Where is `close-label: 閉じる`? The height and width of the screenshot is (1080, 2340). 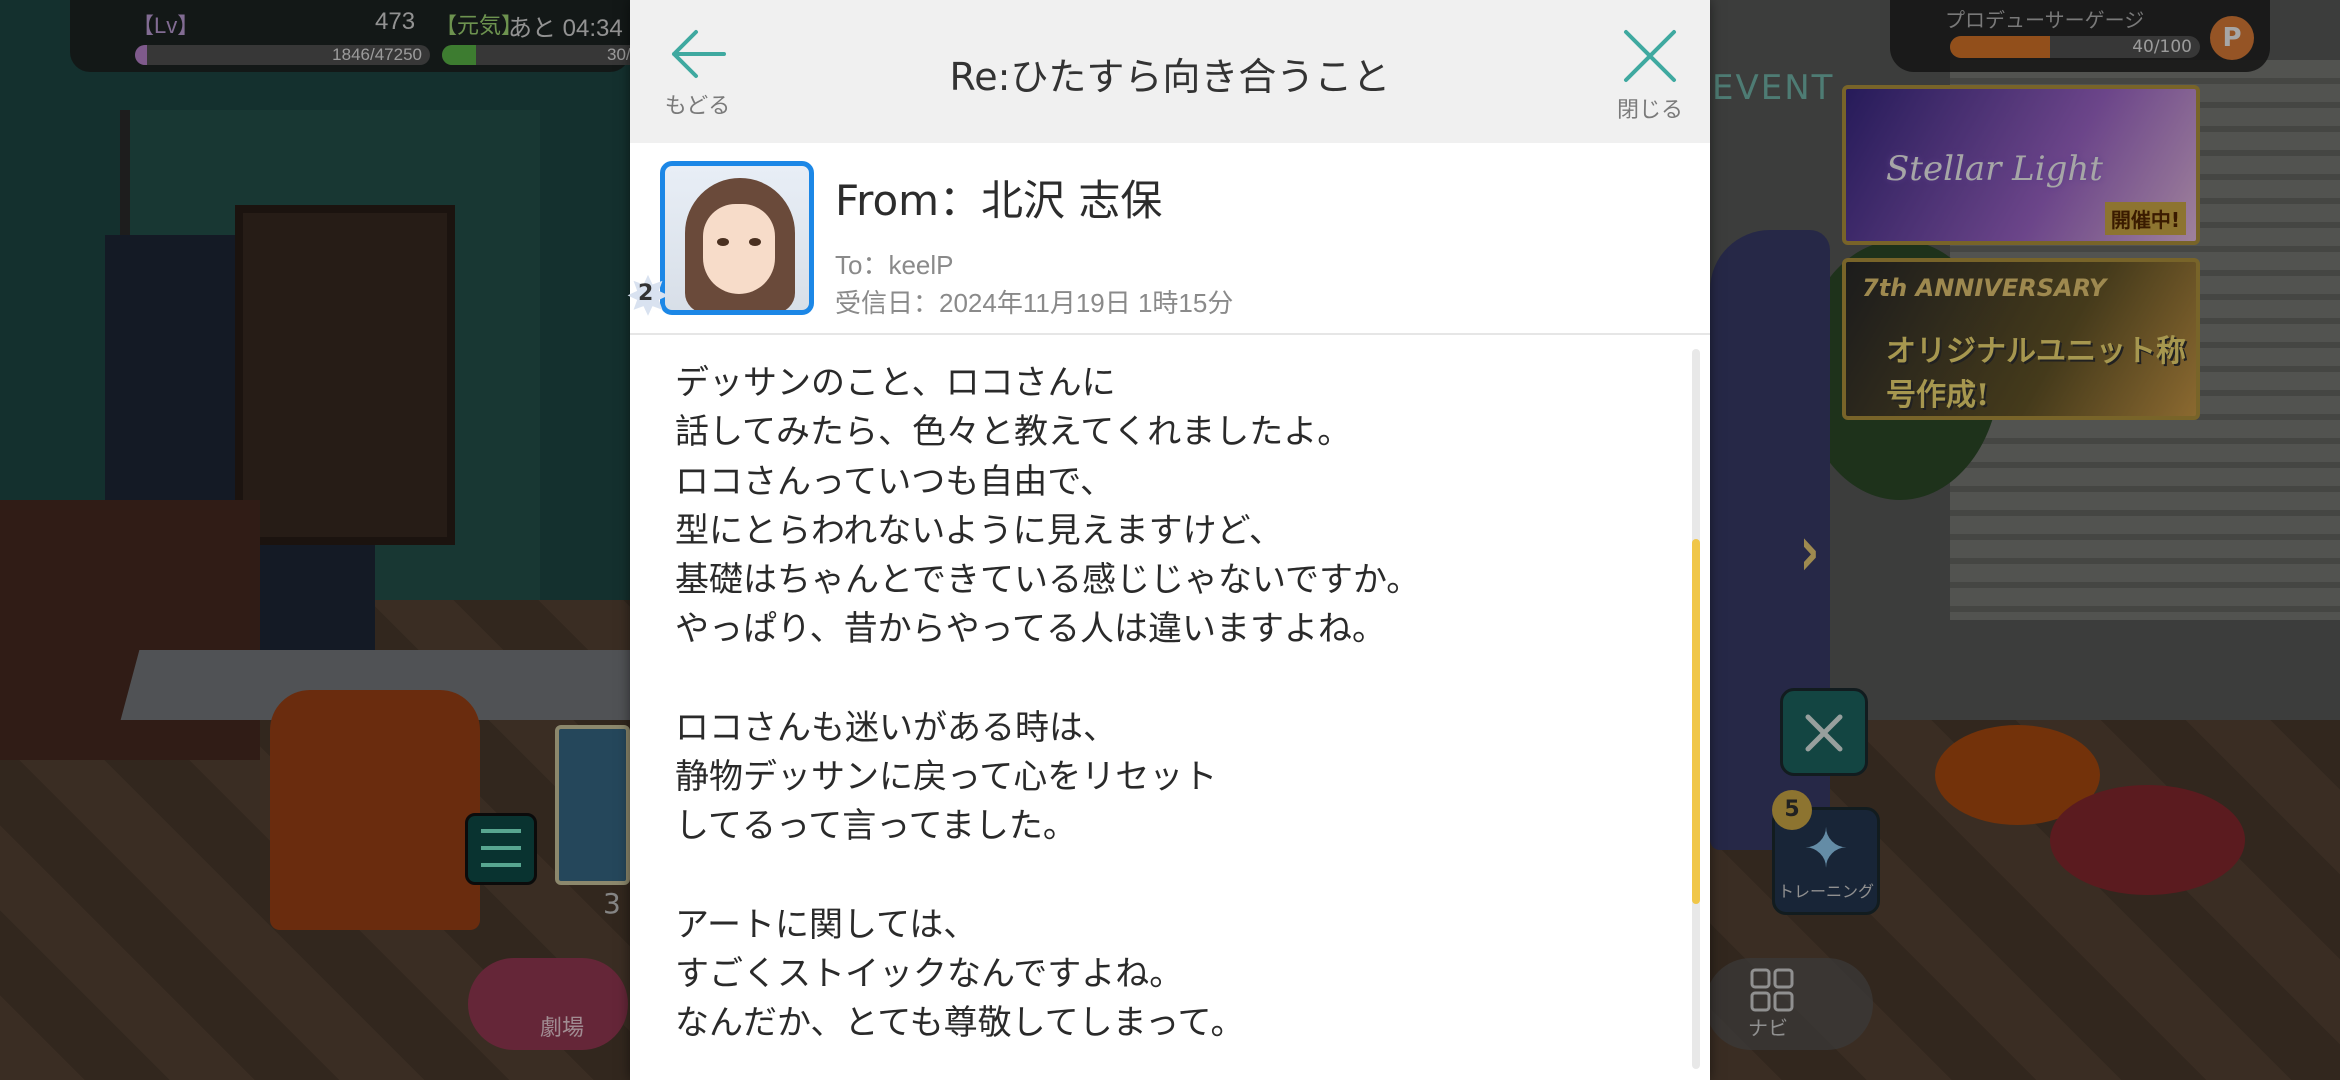 close-label: 閉じる is located at coordinates (1649, 110).